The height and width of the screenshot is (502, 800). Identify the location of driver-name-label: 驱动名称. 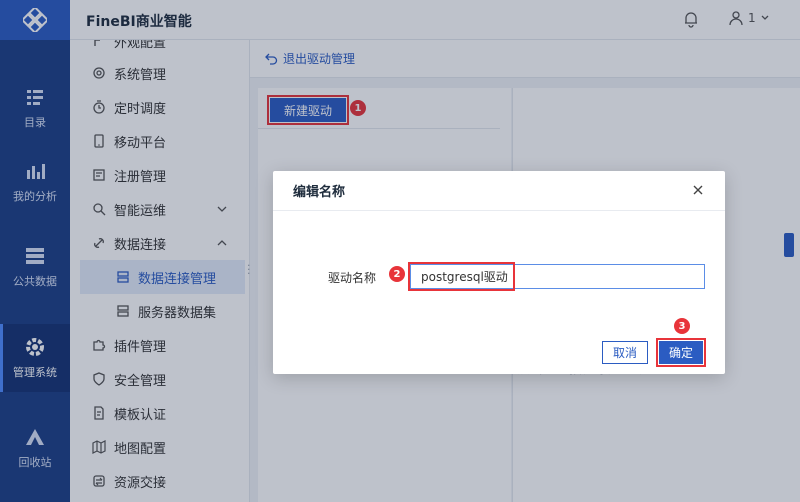
(352, 278).